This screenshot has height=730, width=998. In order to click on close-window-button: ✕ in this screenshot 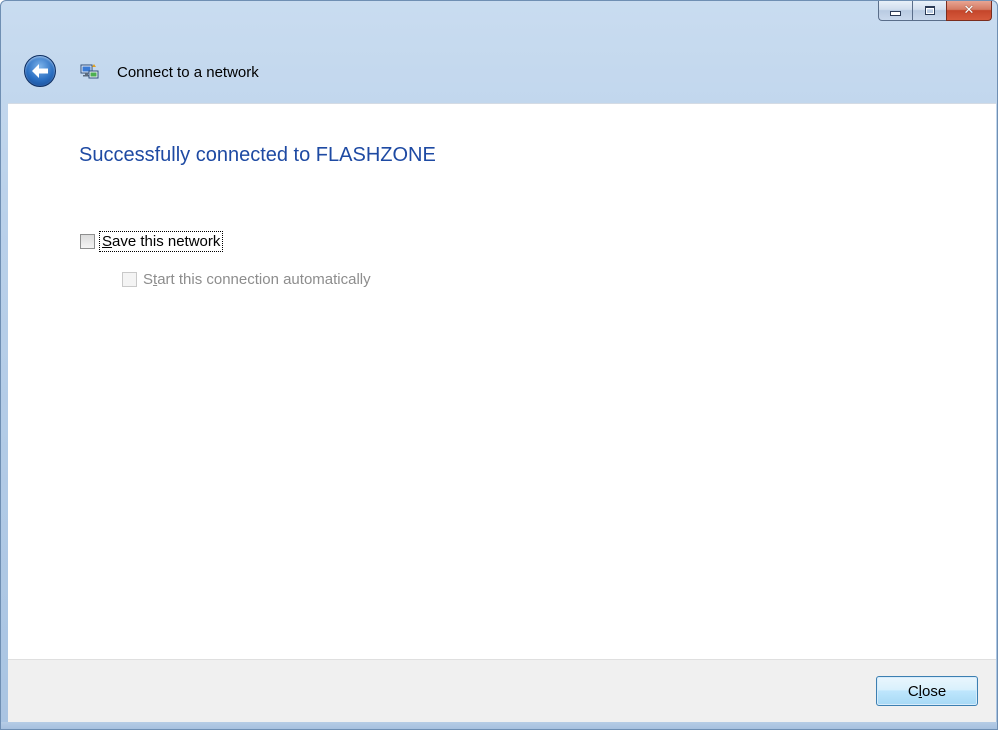, I will do `click(969, 11)`.